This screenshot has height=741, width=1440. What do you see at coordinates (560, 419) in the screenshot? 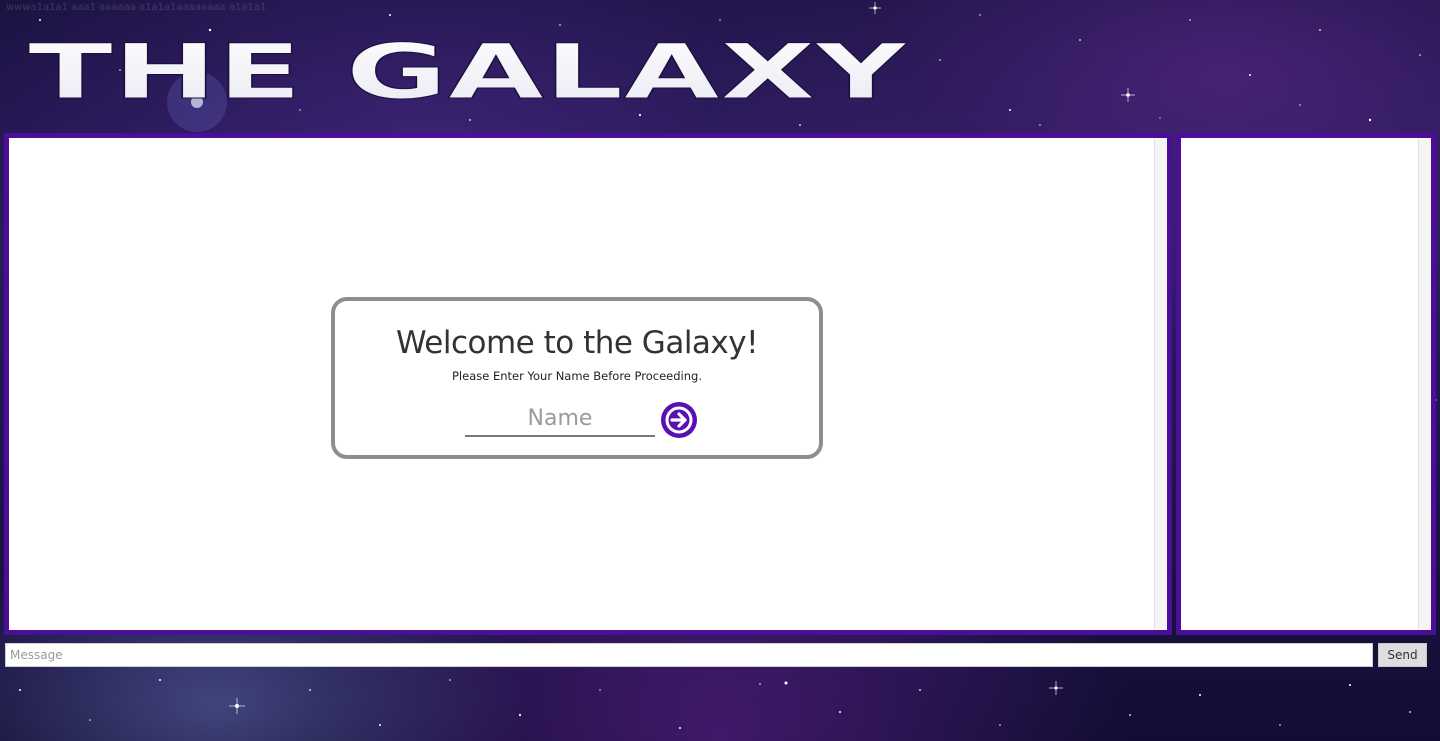
I see `name-input` at bounding box center [560, 419].